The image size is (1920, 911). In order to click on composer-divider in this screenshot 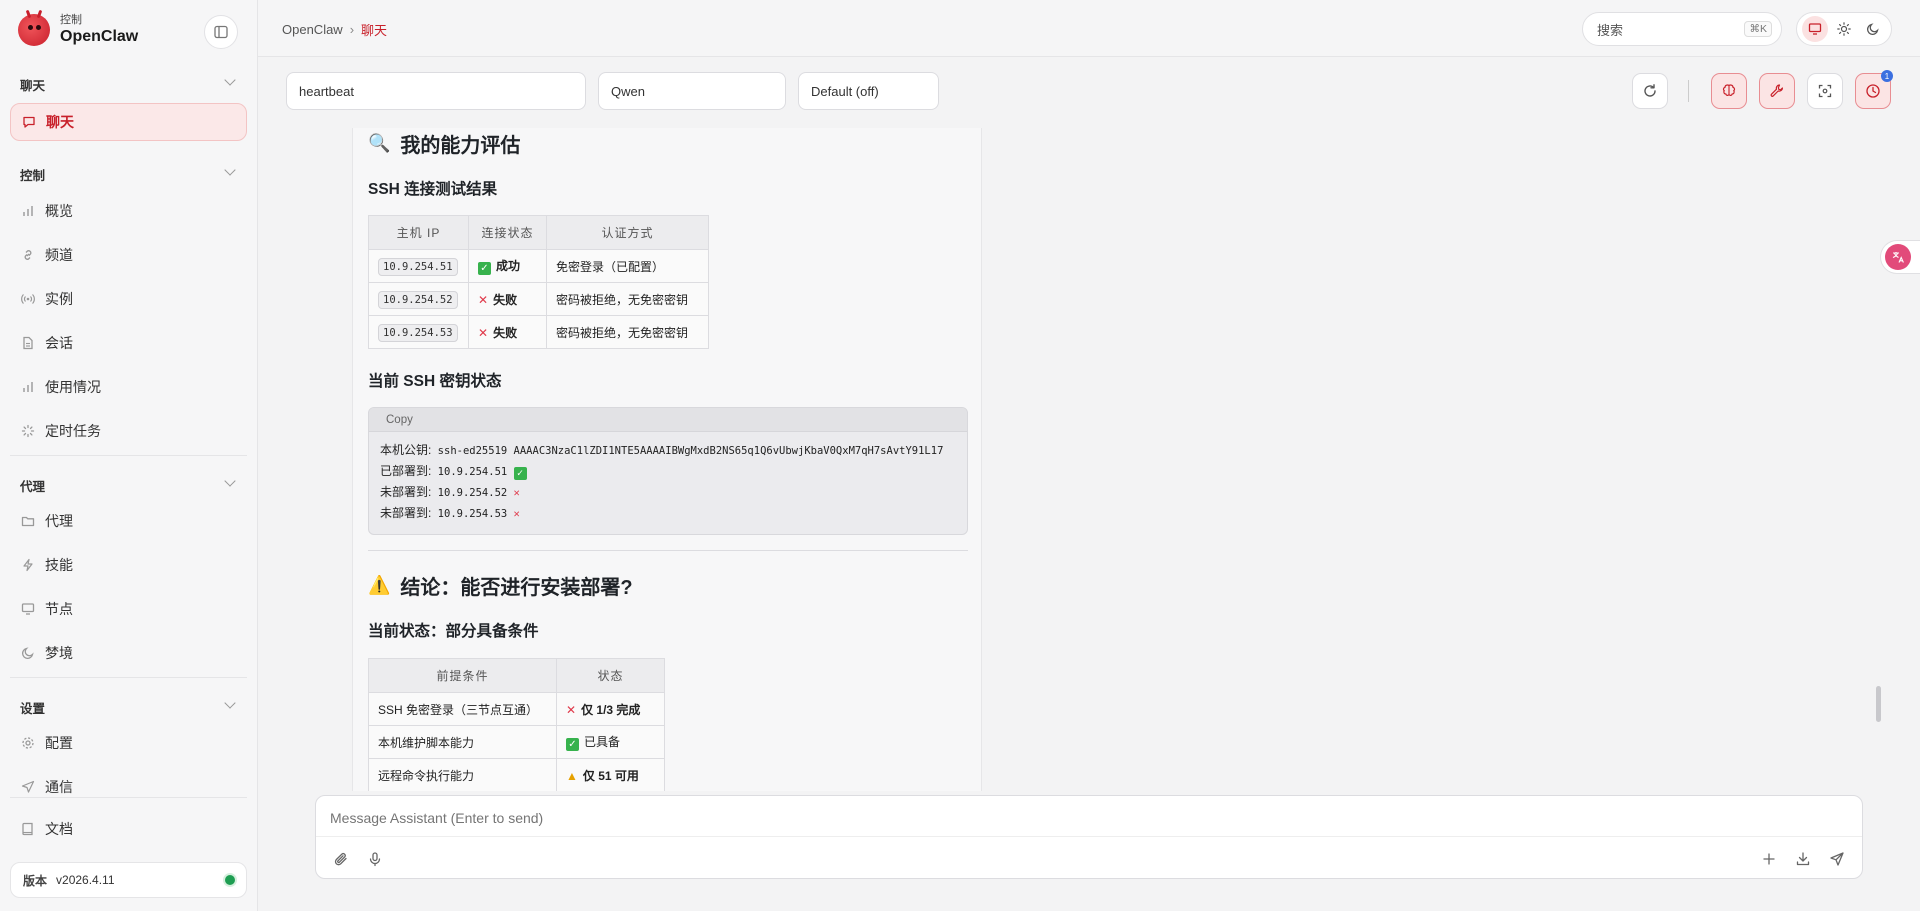, I will do `click(1089, 836)`.